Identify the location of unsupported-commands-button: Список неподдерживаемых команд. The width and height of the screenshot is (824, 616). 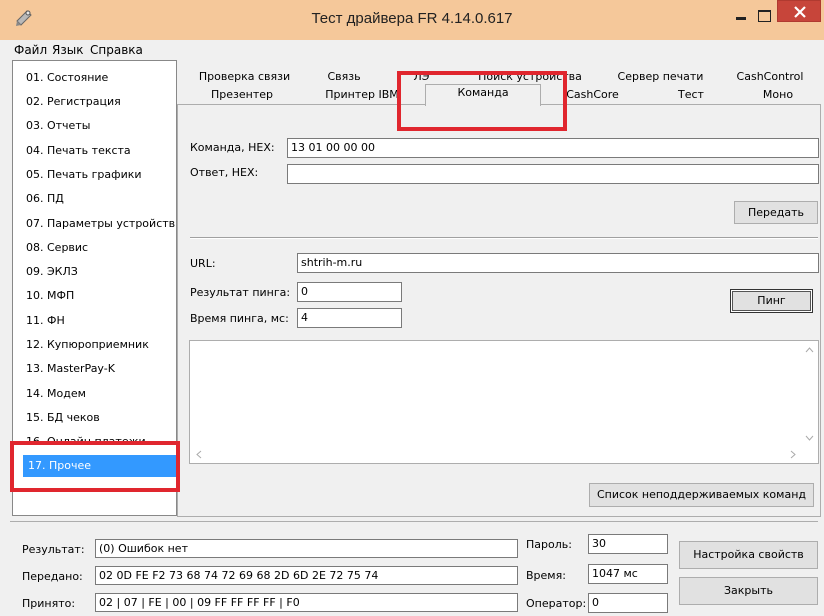
(701, 495).